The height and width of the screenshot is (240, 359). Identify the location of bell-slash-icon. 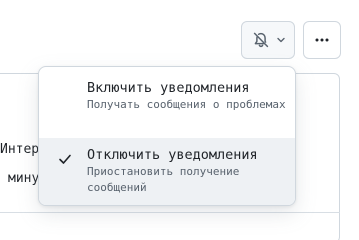
(261, 40).